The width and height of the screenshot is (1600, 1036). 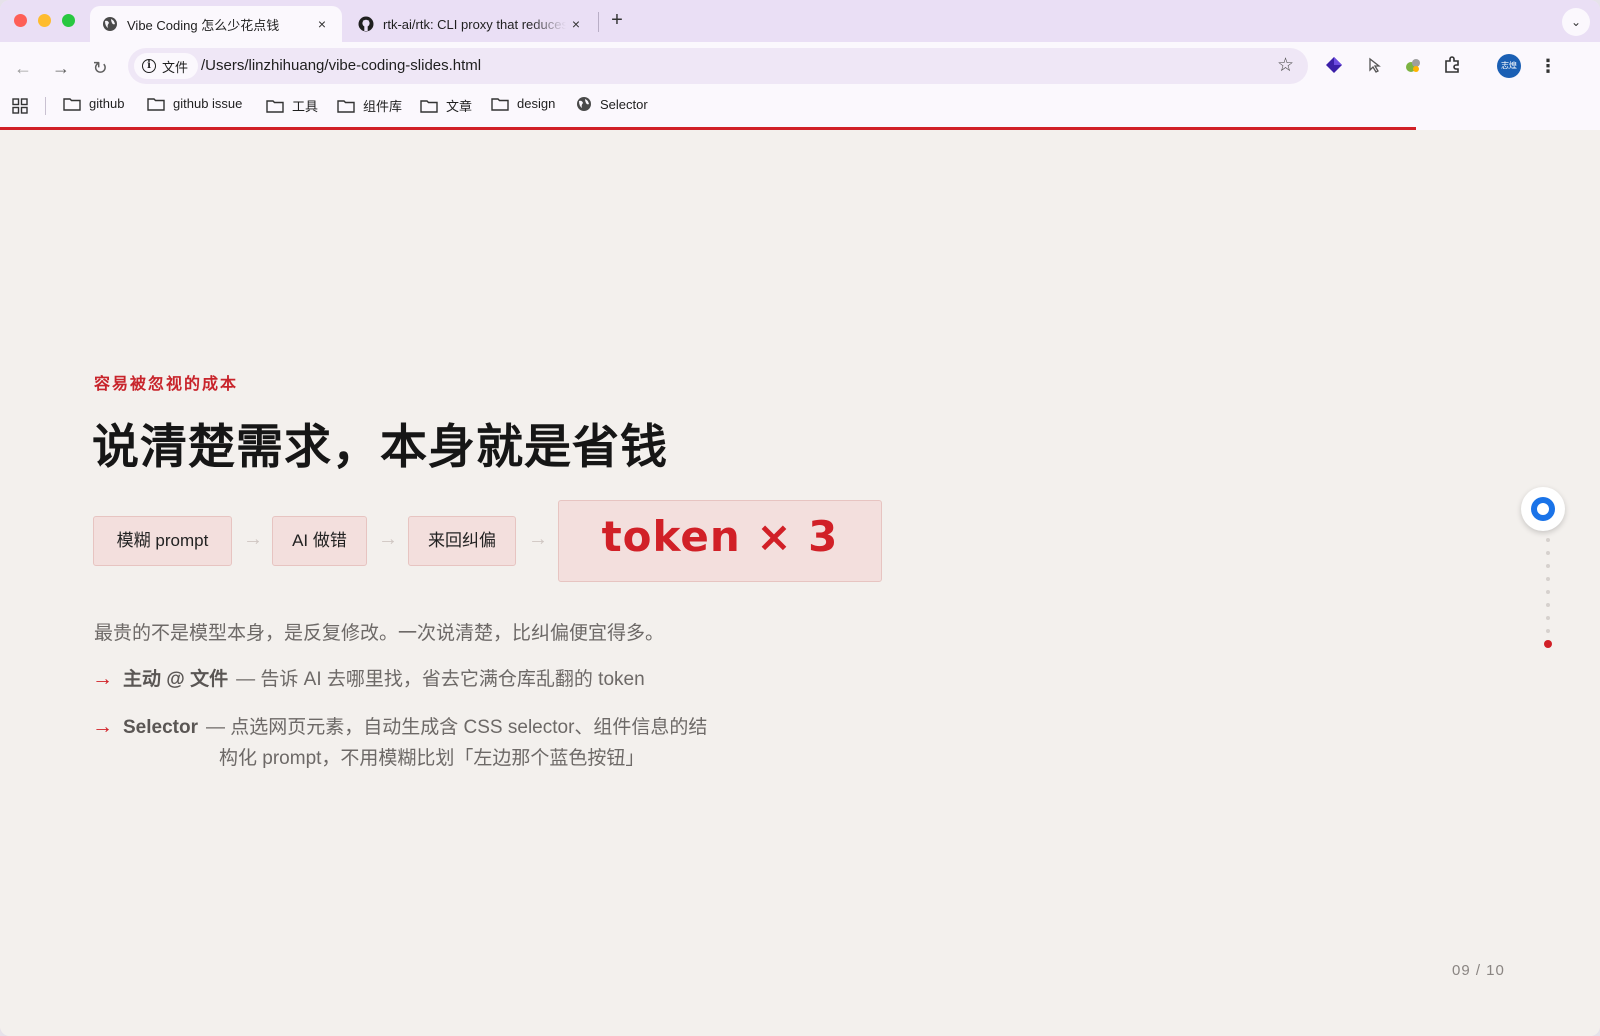 What do you see at coordinates (462, 541) in the screenshot?
I see `flow-step-back-and-forth: 来回纠偏` at bounding box center [462, 541].